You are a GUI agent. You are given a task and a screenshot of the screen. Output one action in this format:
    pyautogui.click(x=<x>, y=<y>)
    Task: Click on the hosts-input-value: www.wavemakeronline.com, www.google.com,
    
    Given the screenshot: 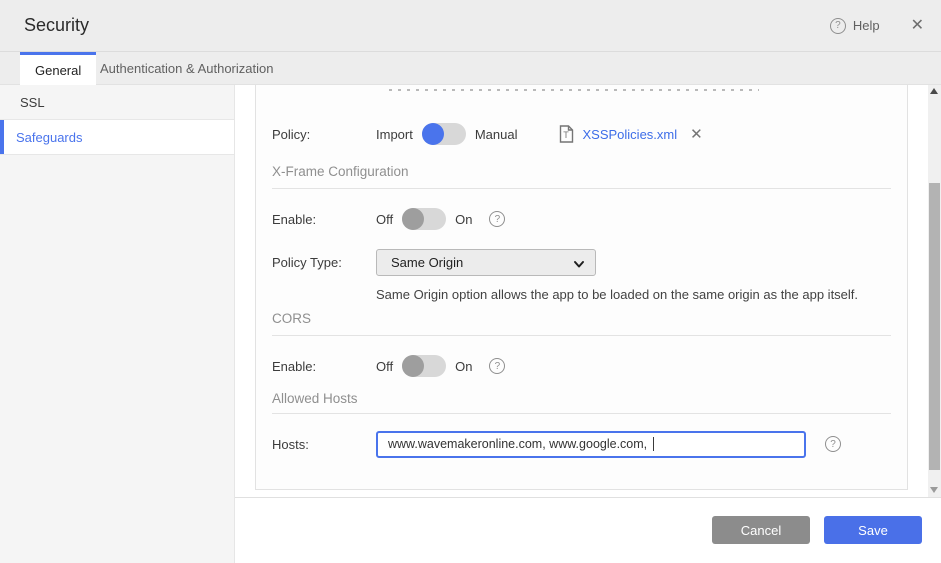 What is the action you would take?
    pyautogui.click(x=519, y=444)
    